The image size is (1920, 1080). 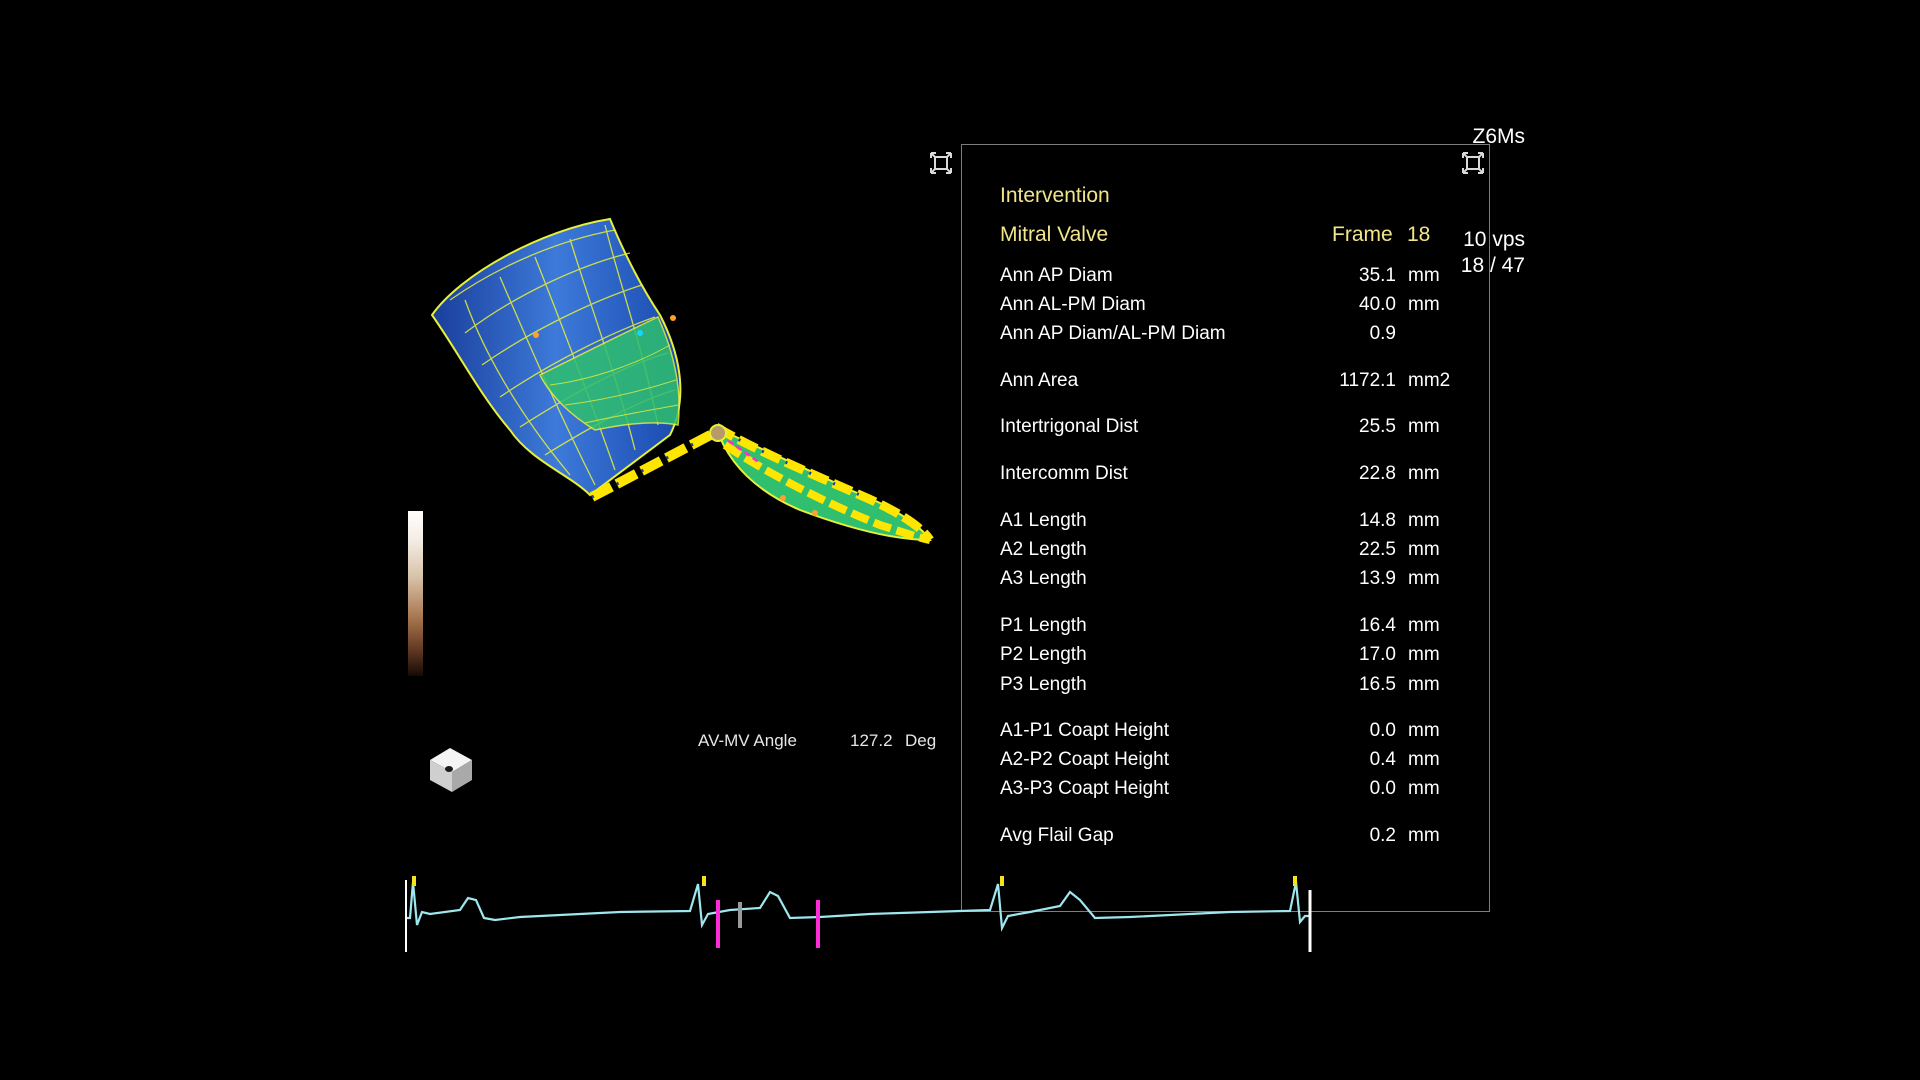 I want to click on measurement-value: 25.5, so click(x=1377, y=426).